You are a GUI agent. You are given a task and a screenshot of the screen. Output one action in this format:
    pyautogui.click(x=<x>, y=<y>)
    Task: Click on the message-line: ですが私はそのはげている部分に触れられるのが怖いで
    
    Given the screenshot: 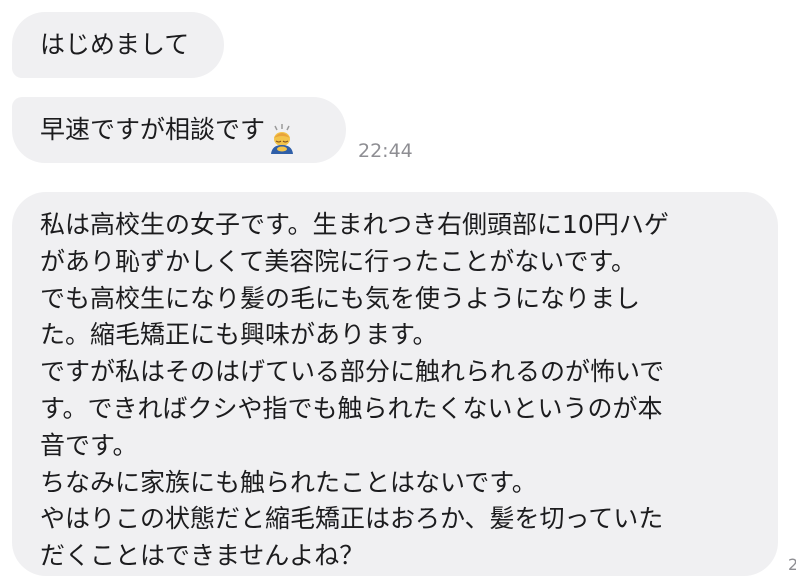 What is the action you would take?
    pyautogui.click(x=352, y=372)
    